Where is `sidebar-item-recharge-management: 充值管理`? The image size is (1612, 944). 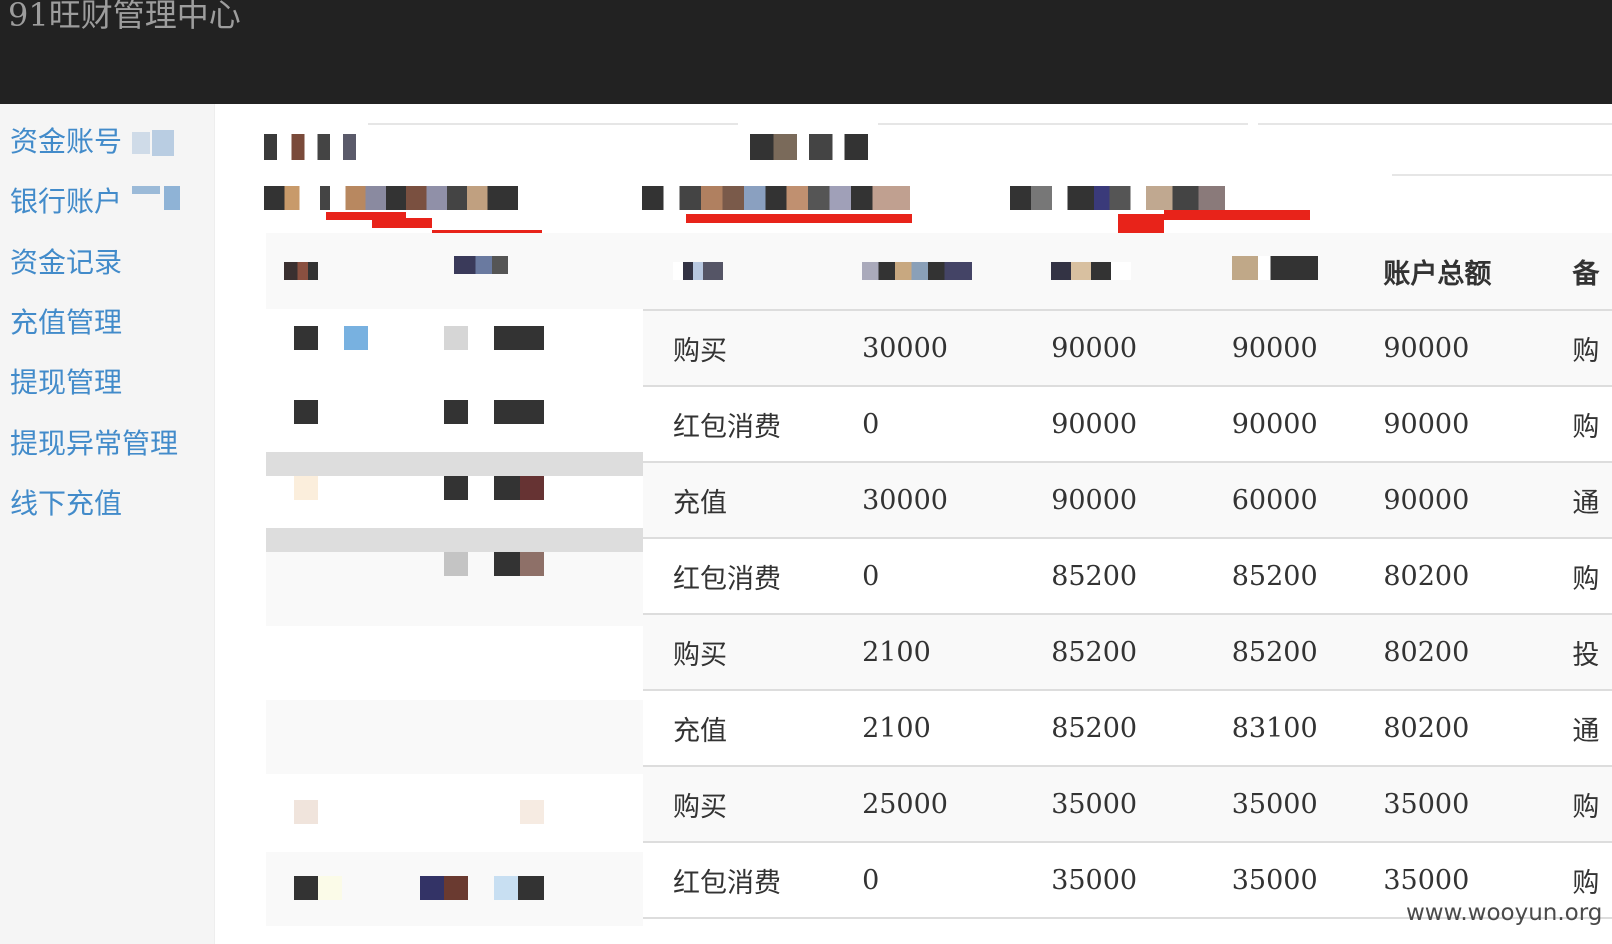 sidebar-item-recharge-management: 充值管理 is located at coordinates (66, 321).